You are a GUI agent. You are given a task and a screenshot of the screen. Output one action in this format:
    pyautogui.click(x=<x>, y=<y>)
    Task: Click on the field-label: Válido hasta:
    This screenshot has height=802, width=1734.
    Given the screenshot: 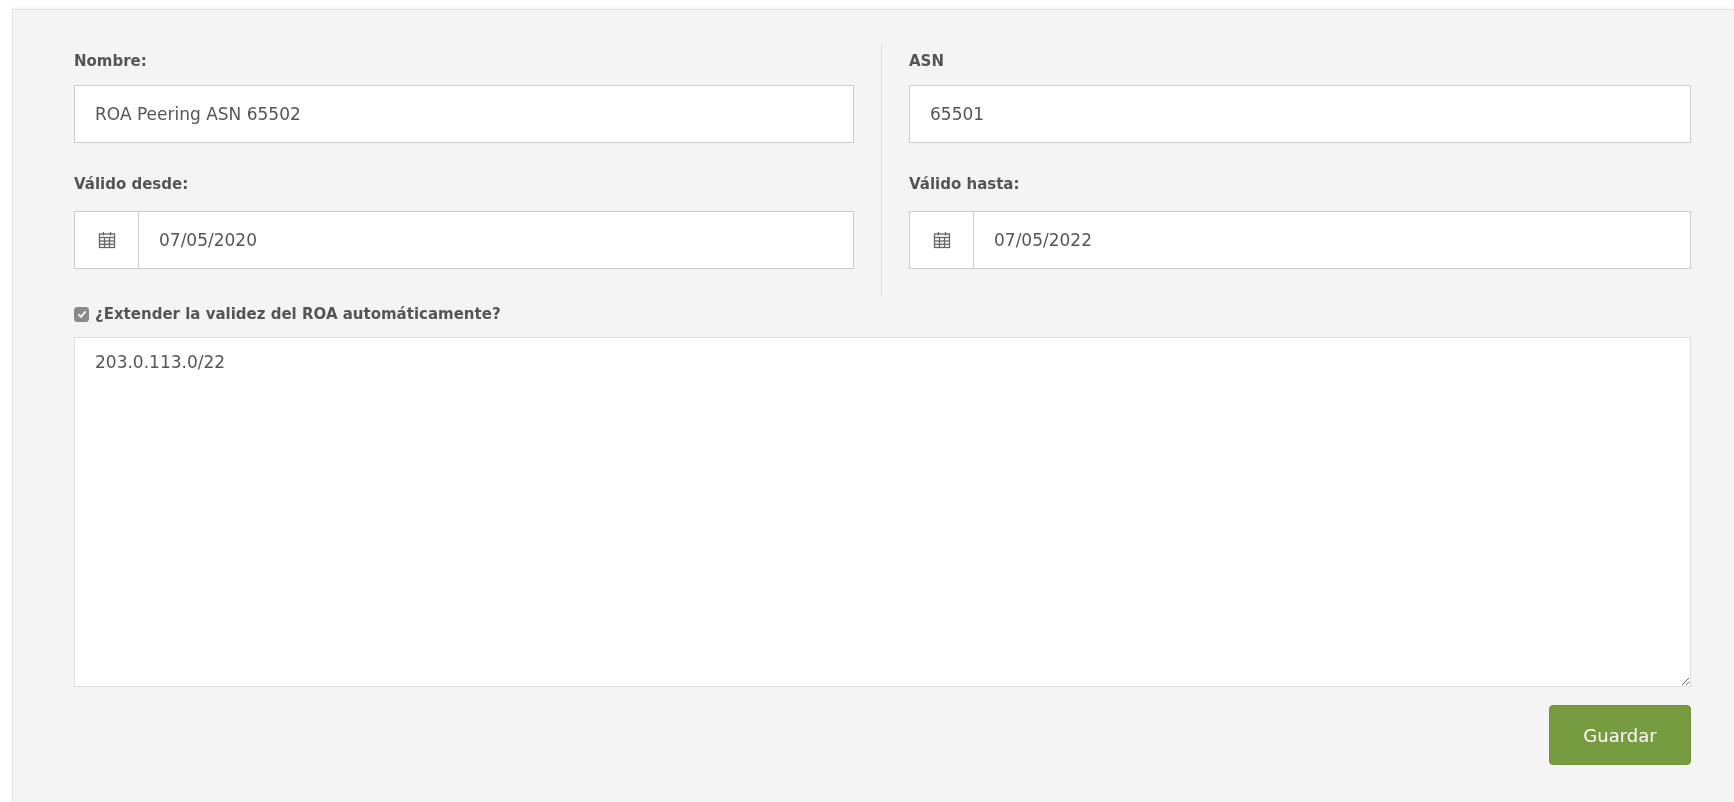 What is the action you would take?
    pyautogui.click(x=965, y=184)
    